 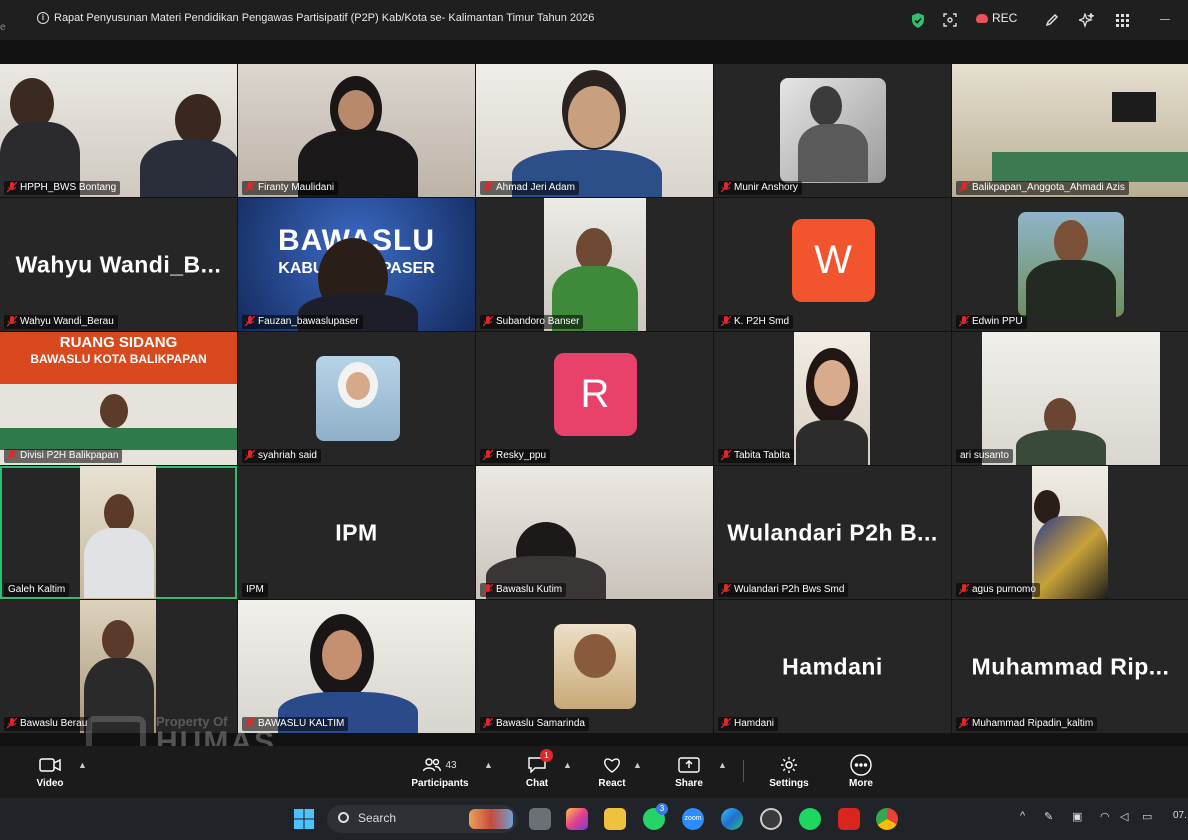 I want to click on info-icon: i, so click(x=43, y=18).